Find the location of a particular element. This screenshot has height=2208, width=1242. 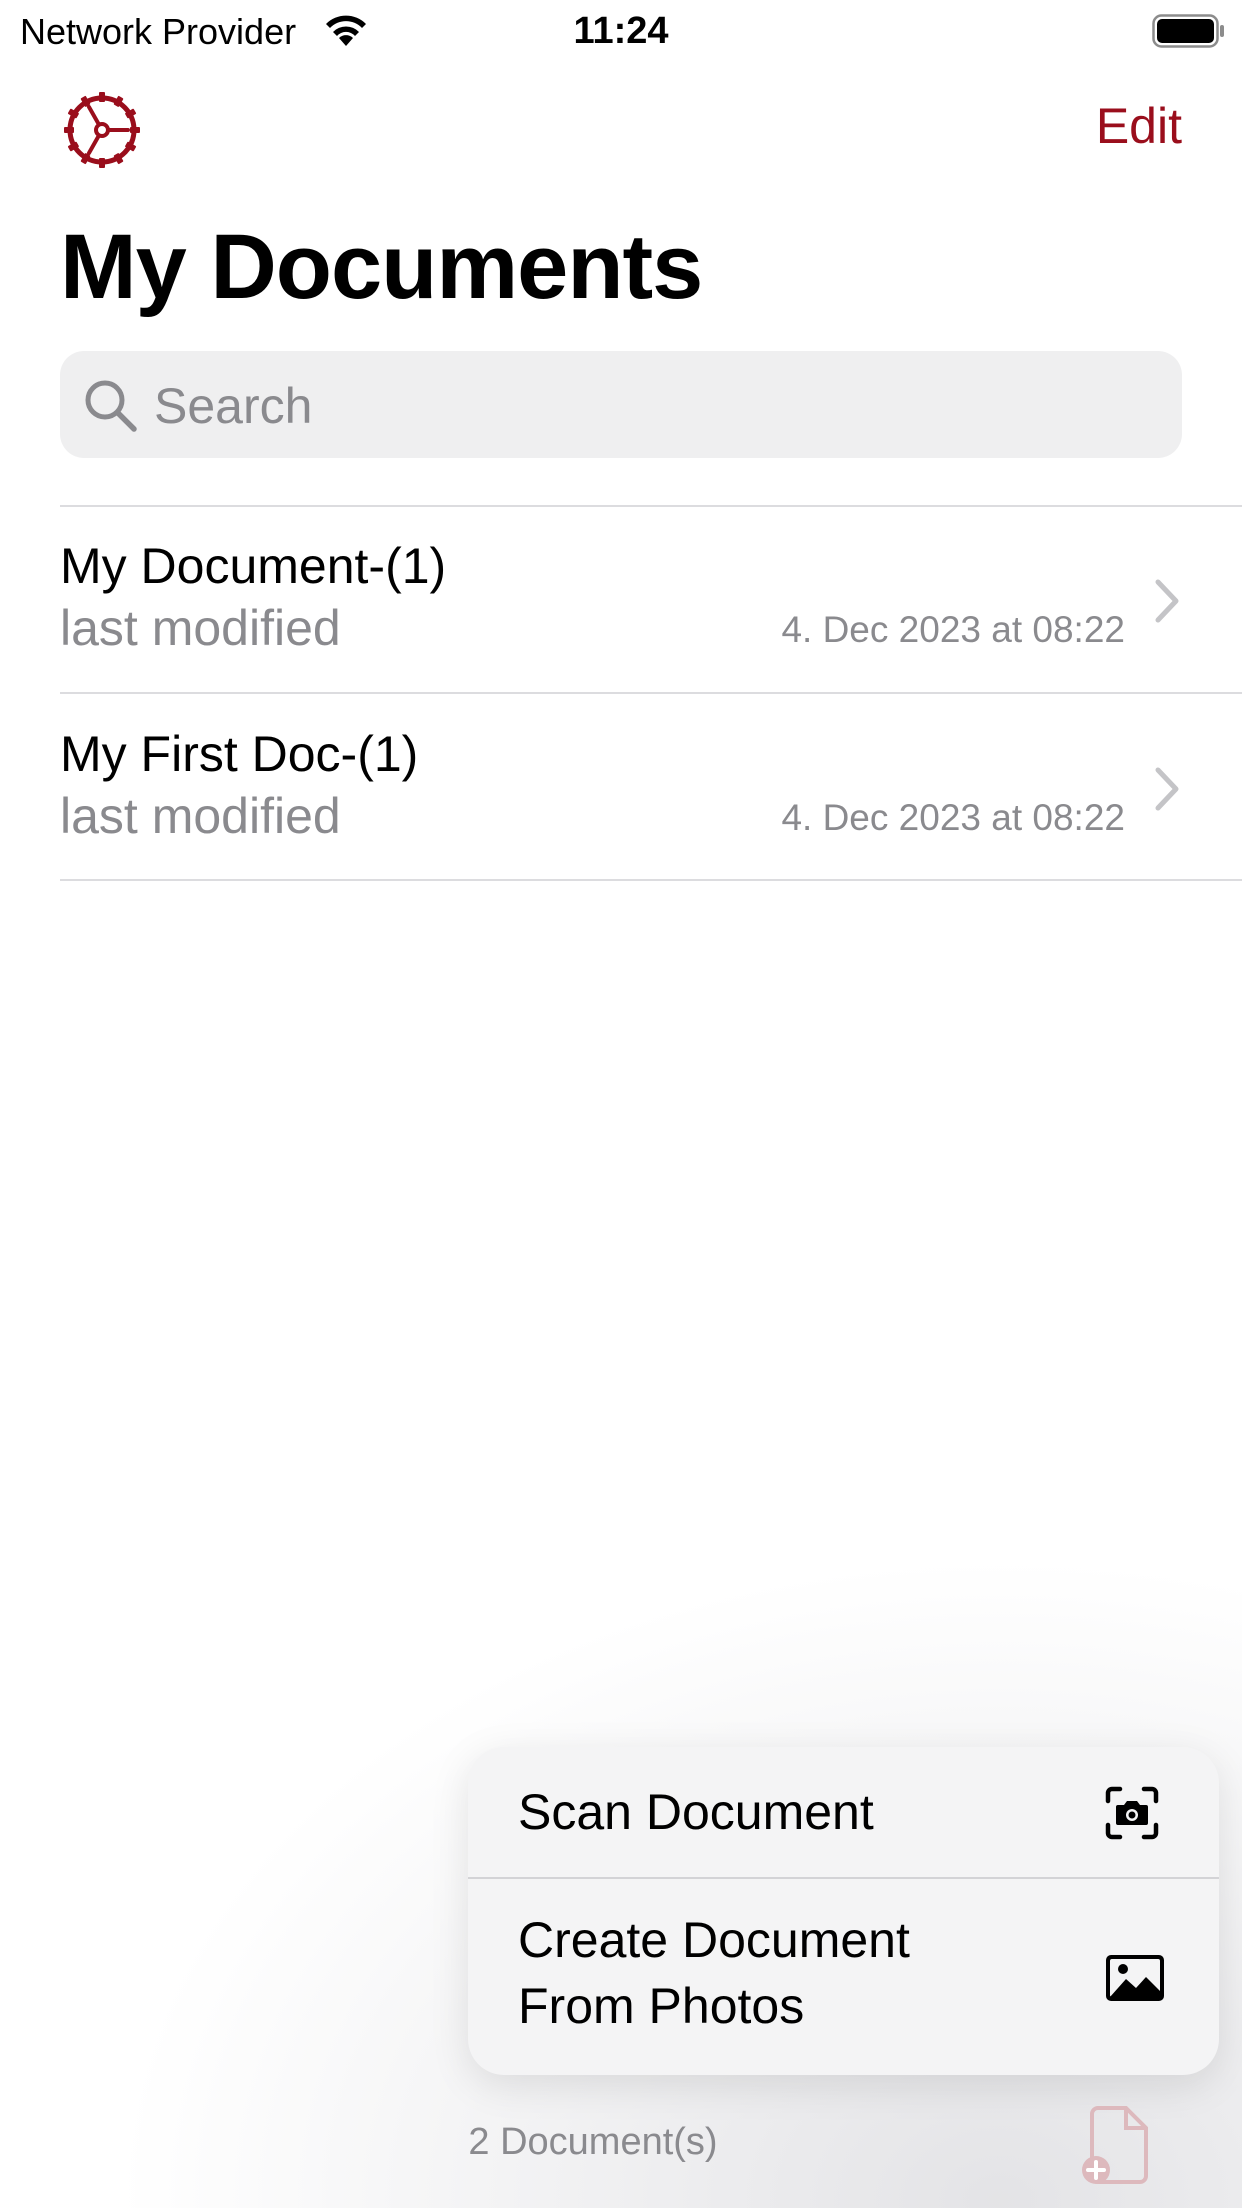

page-title: My Documents is located at coordinates (381, 267).